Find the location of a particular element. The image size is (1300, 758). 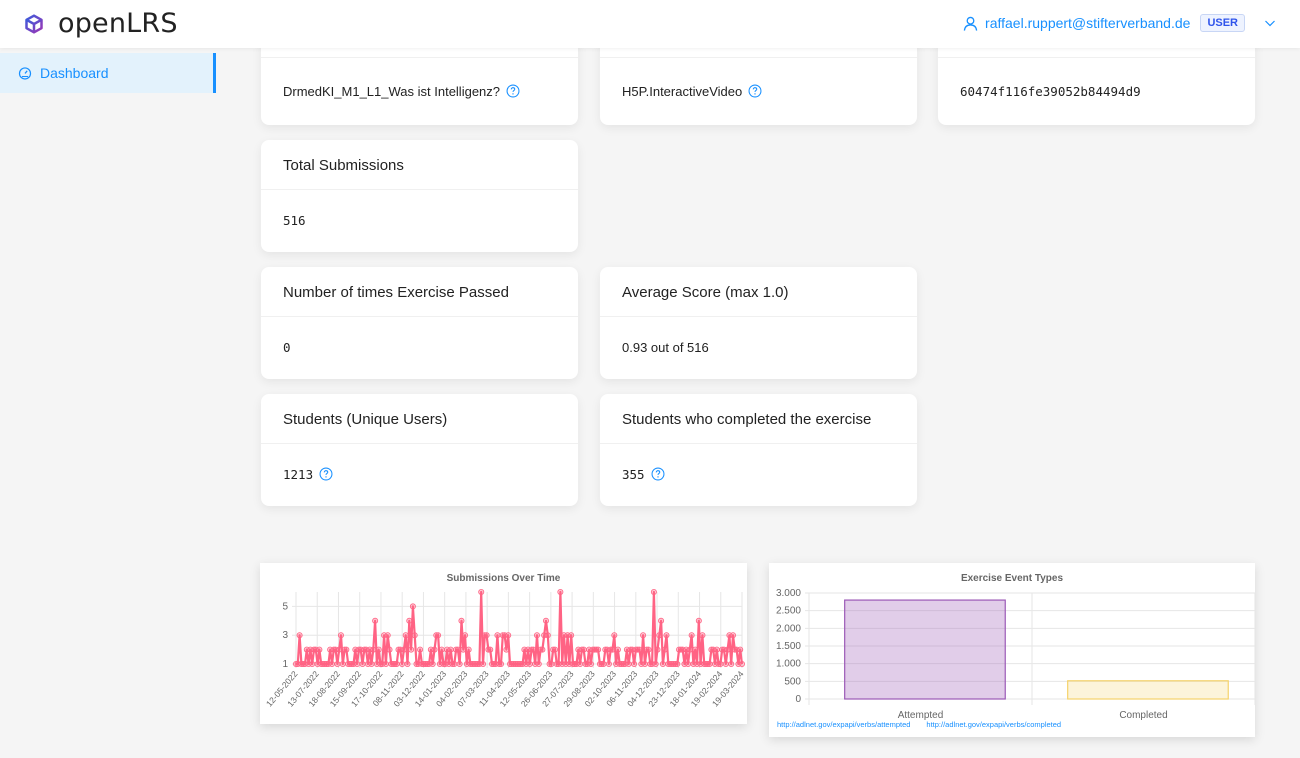

sidebar-item-dashboard: Dashboard is located at coordinates (108, 73).